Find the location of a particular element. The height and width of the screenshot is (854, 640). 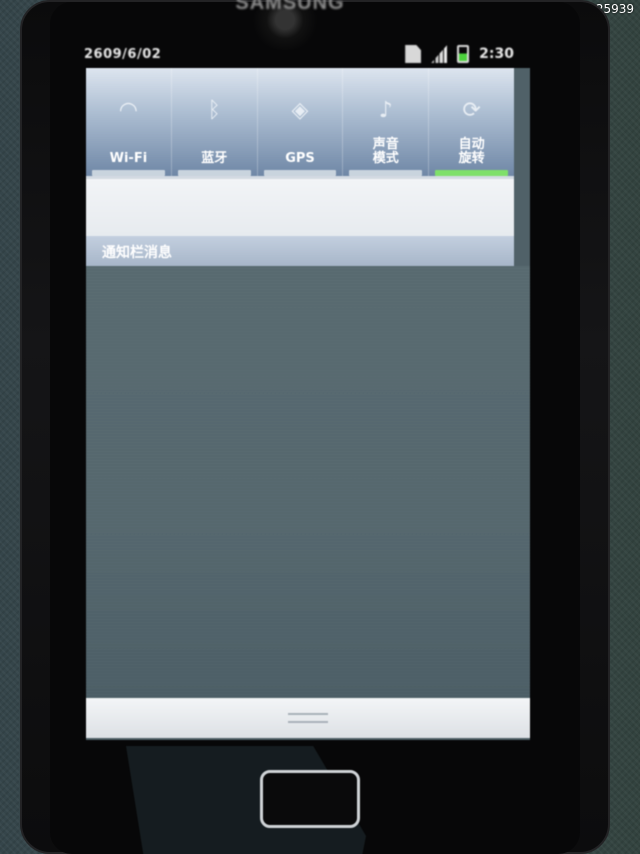

signal-icon is located at coordinates (439, 54).